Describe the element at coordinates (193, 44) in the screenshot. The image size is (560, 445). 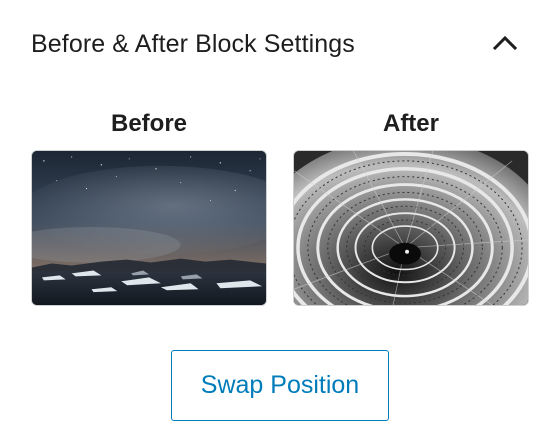
I see `panel-title: Before & After Block Settings` at that location.